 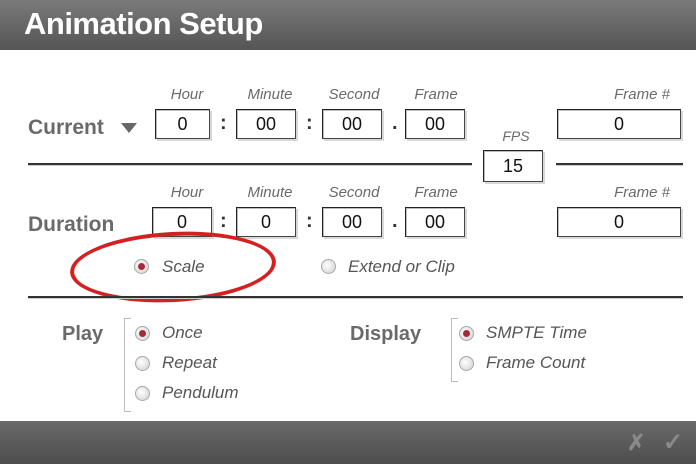 I want to click on footer-bar: ✗ ✓, so click(x=348, y=442).